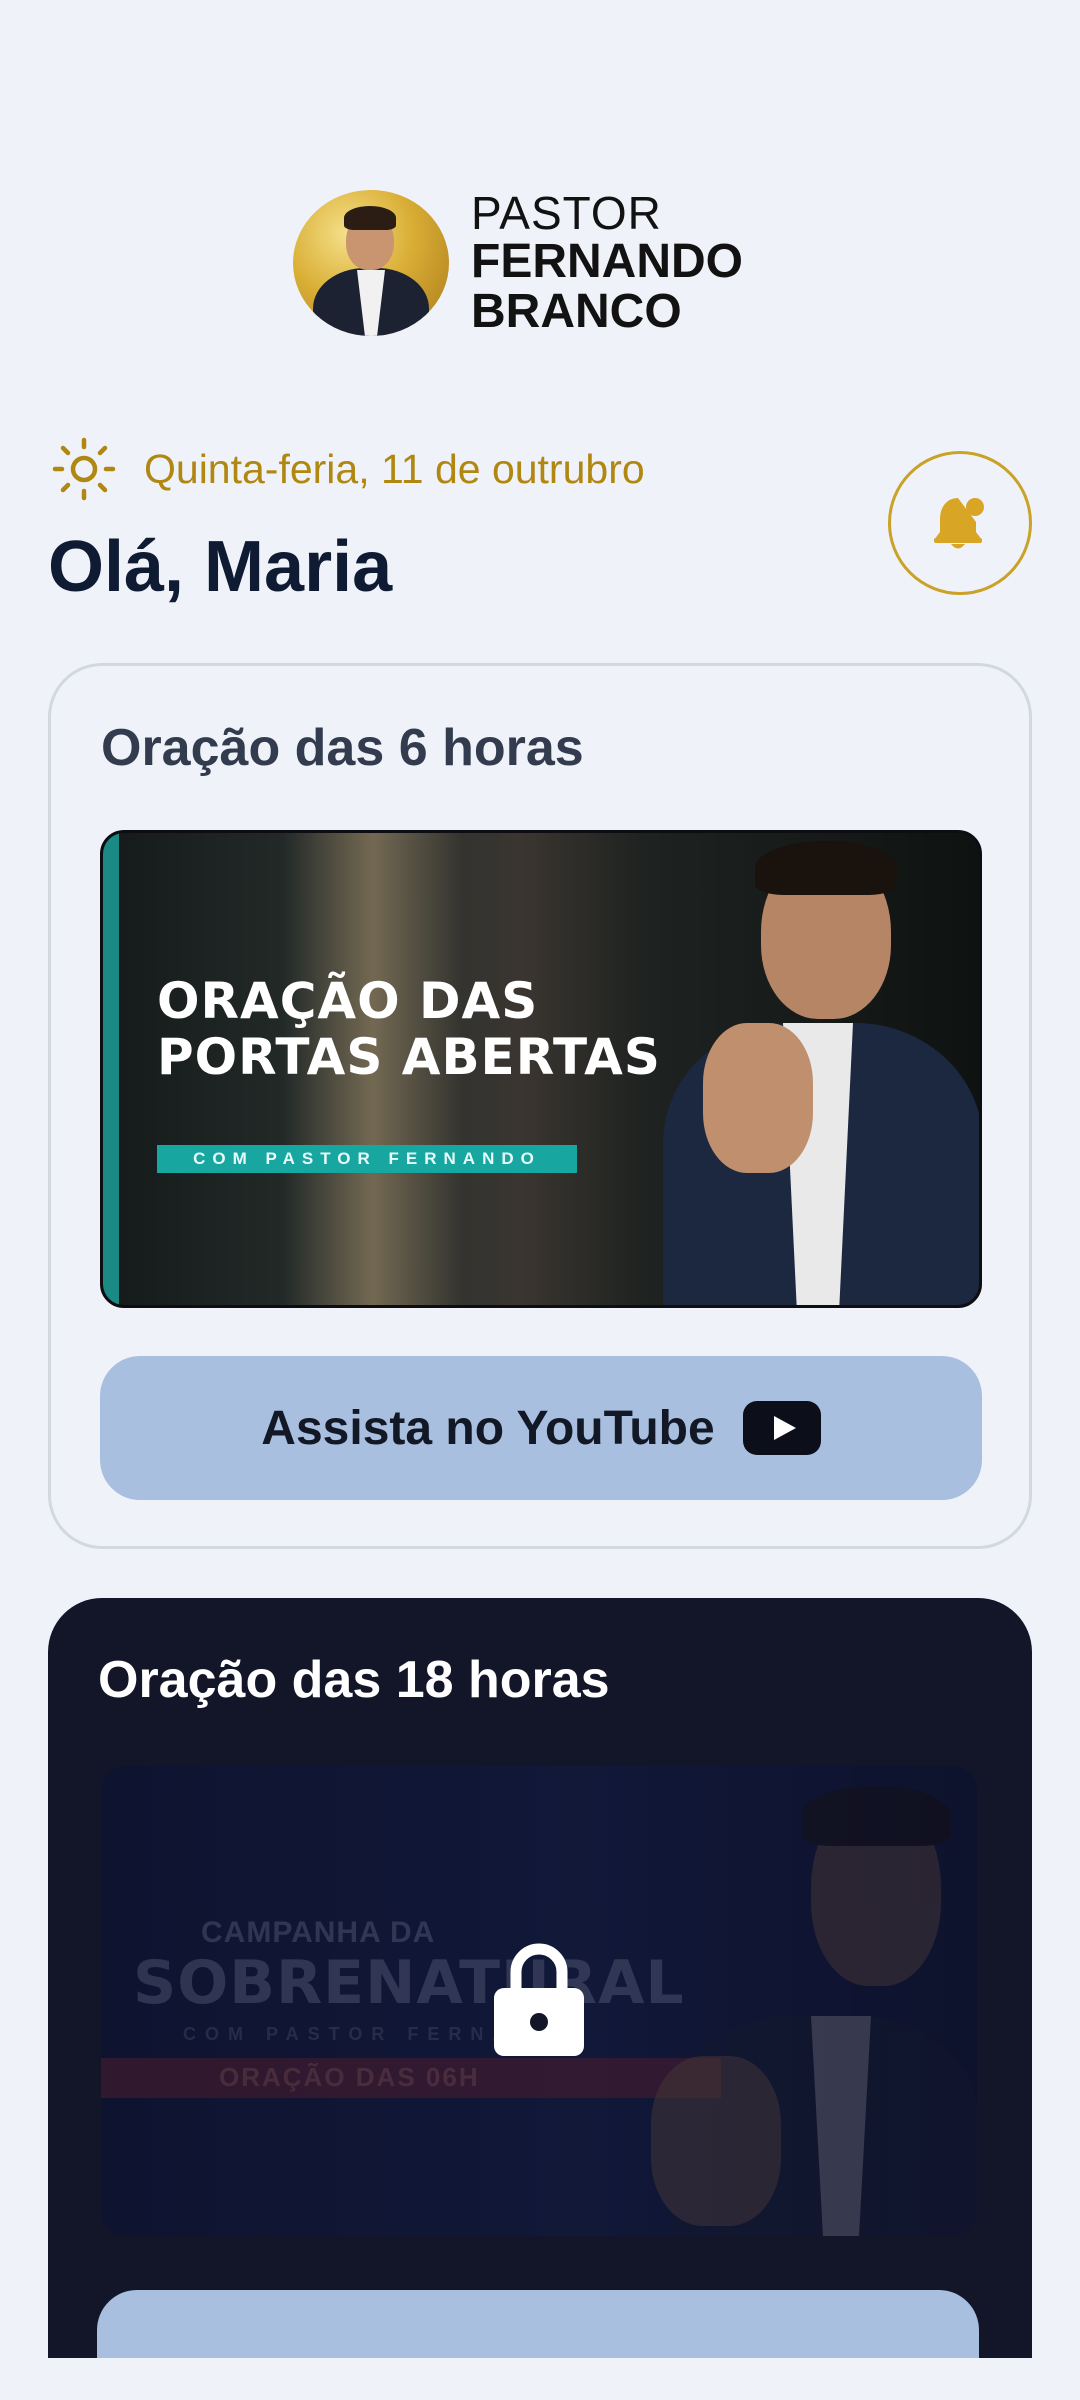  Describe the element at coordinates (566, 213) in the screenshot. I see `brand-line-1: PASTOR` at that location.